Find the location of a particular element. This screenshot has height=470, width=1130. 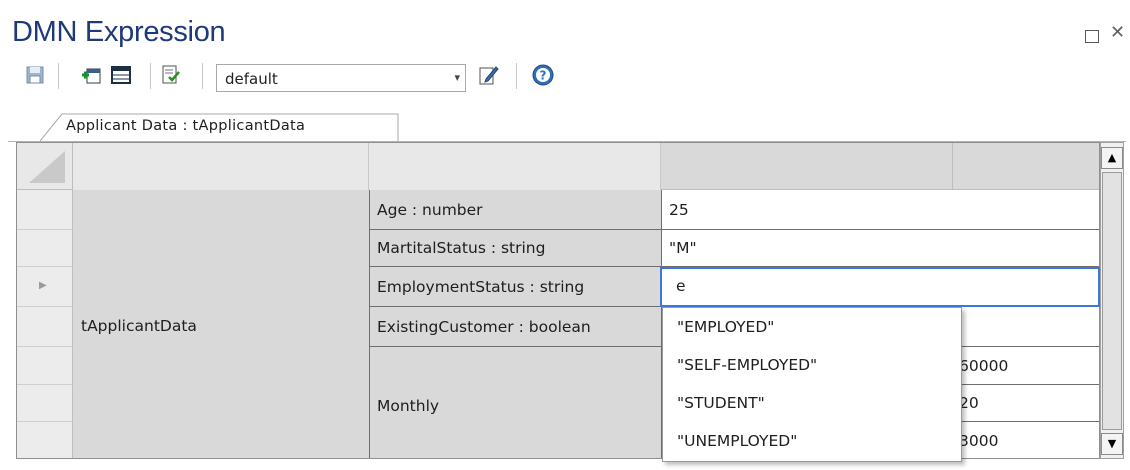

value-cell: 3000 is located at coordinates (1026, 440).